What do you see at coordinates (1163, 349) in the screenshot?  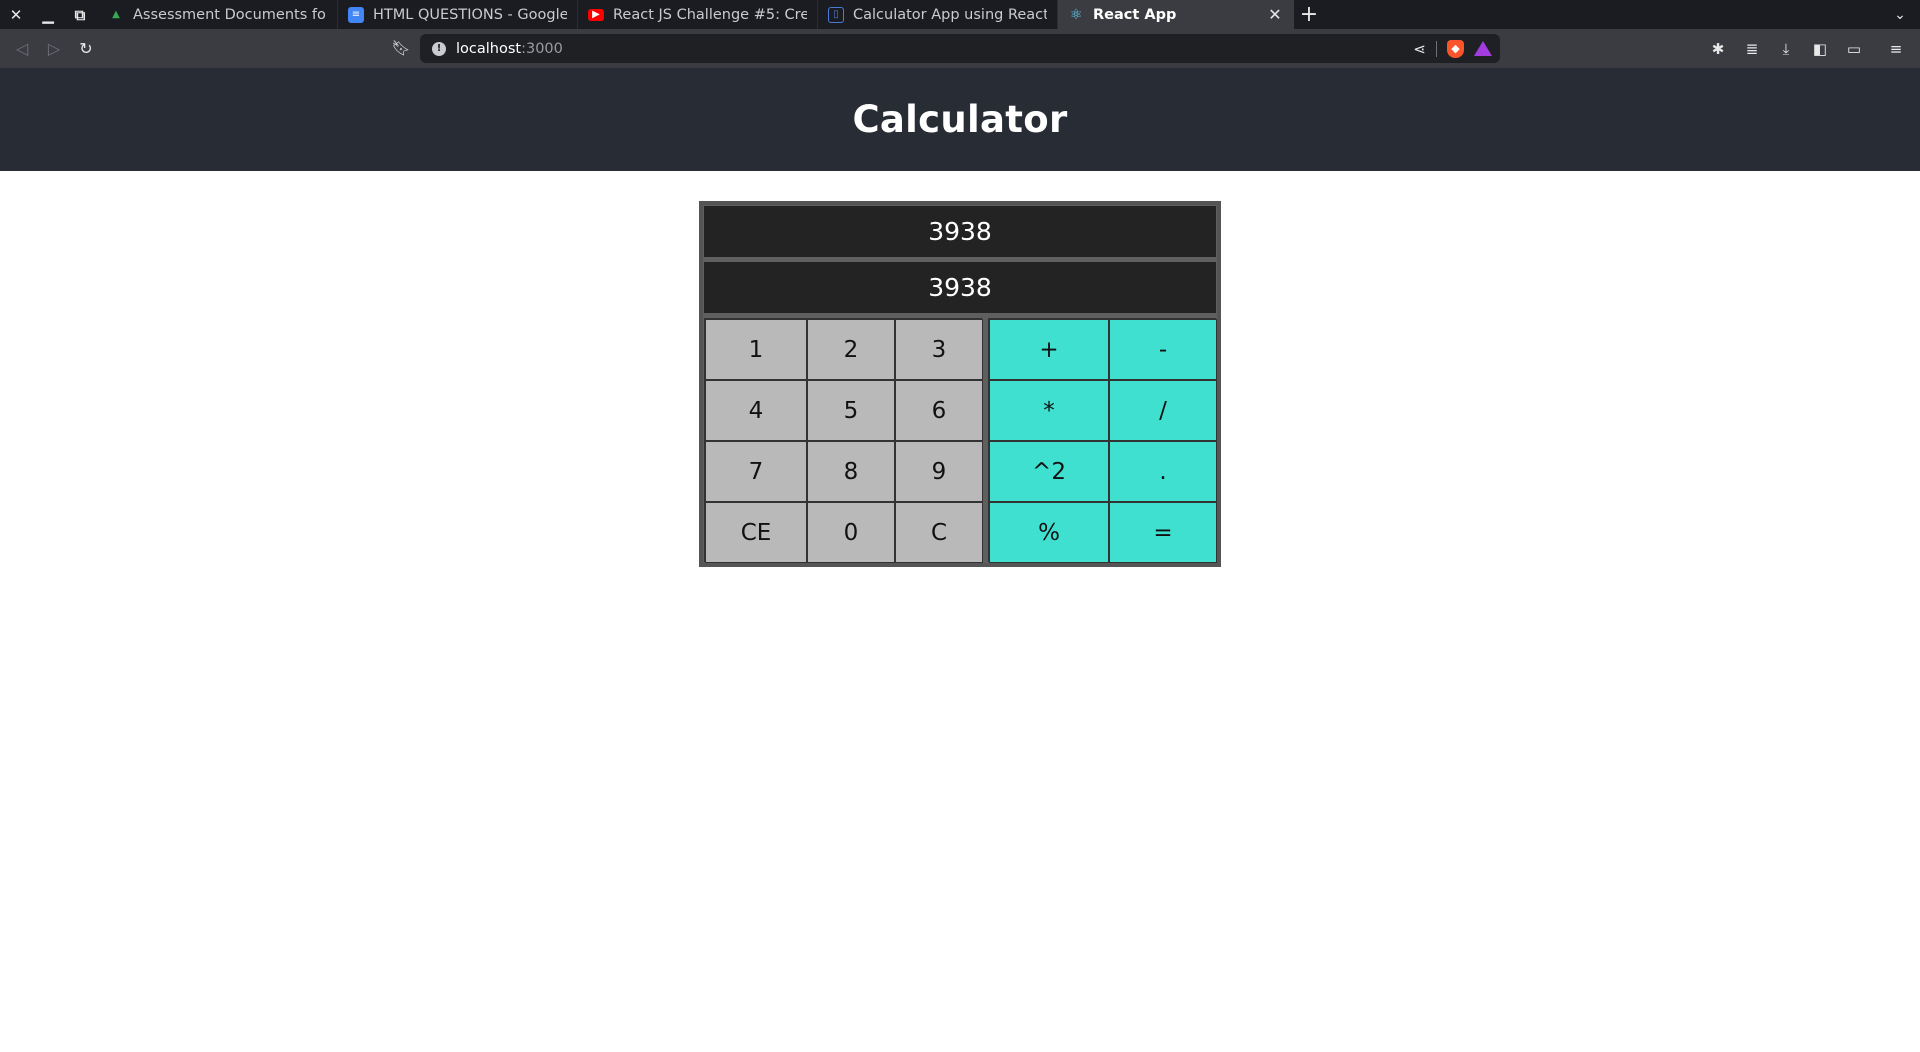 I see `subtract-button: -` at bounding box center [1163, 349].